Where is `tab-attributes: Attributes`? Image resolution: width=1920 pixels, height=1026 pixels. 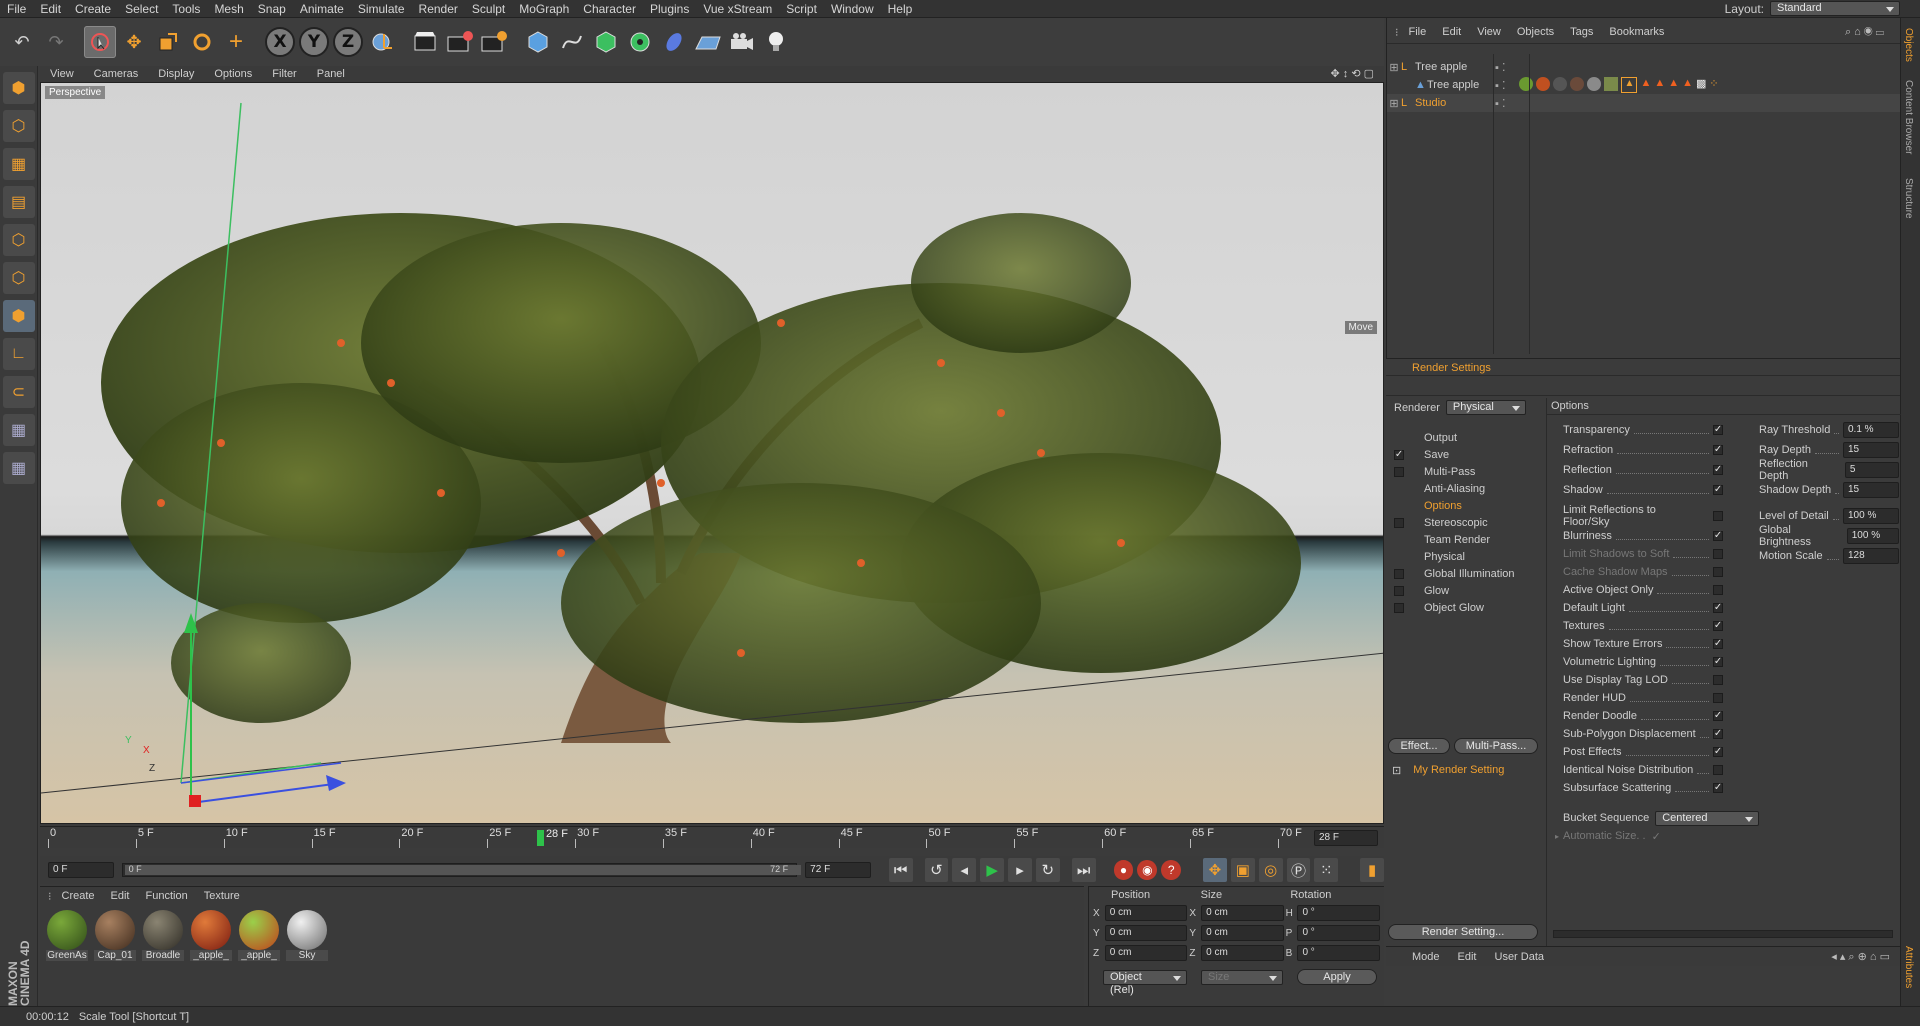
tab-attributes: Attributes is located at coordinates (1908, 967).